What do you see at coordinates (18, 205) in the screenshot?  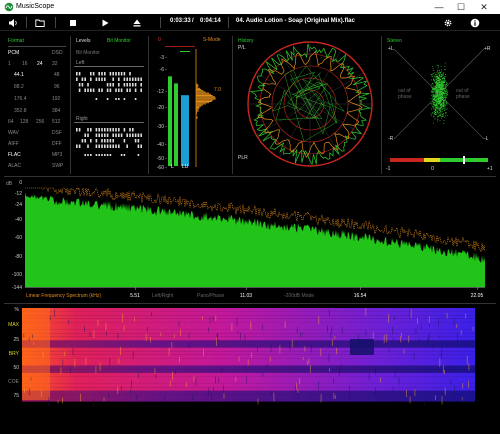 I see `svg-text: -24` at bounding box center [18, 205].